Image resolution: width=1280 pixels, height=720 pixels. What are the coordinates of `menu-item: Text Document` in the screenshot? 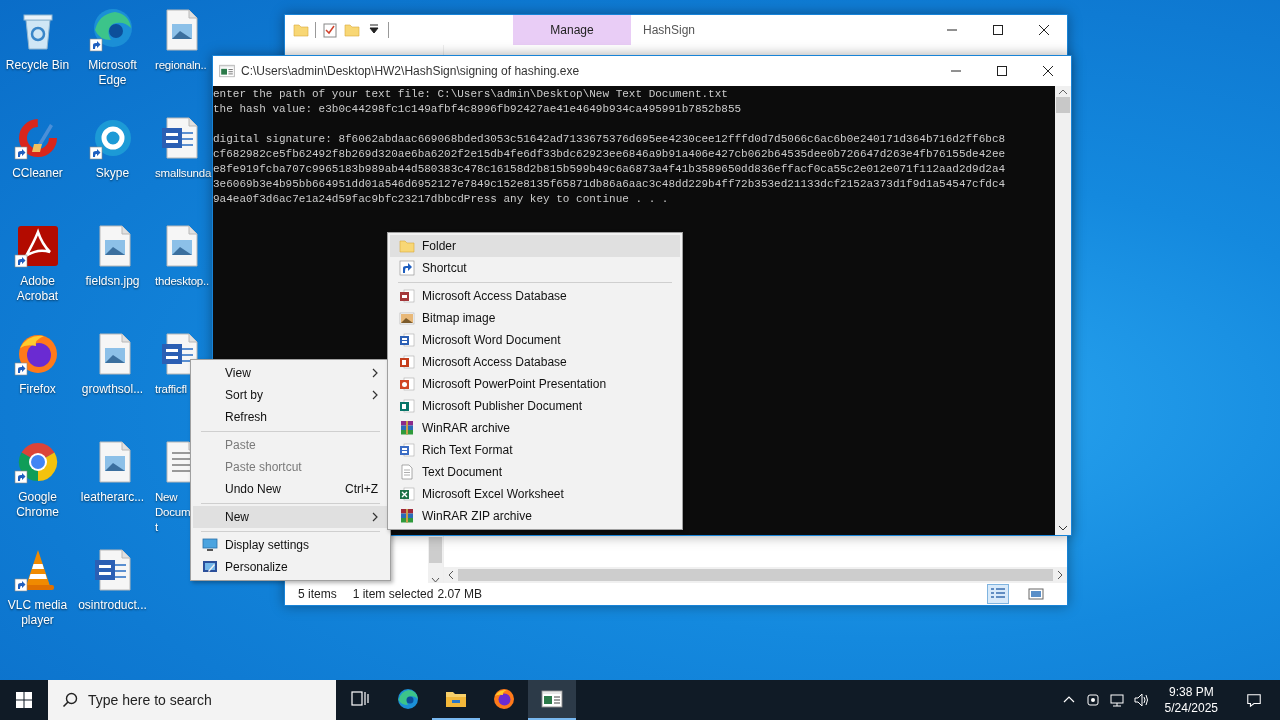 It's located at (535, 472).